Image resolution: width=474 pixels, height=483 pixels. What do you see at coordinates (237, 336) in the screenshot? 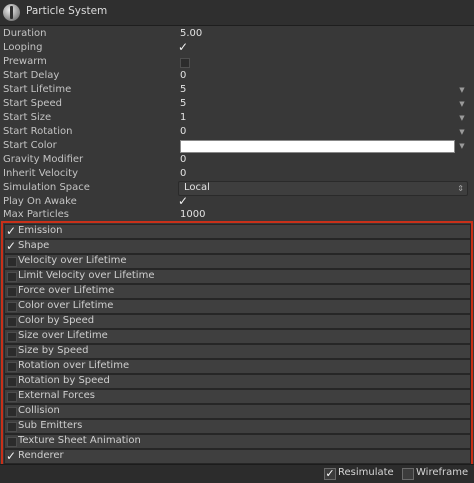
I see `module-size-over-lifetime: Size over Lifetime` at bounding box center [237, 336].